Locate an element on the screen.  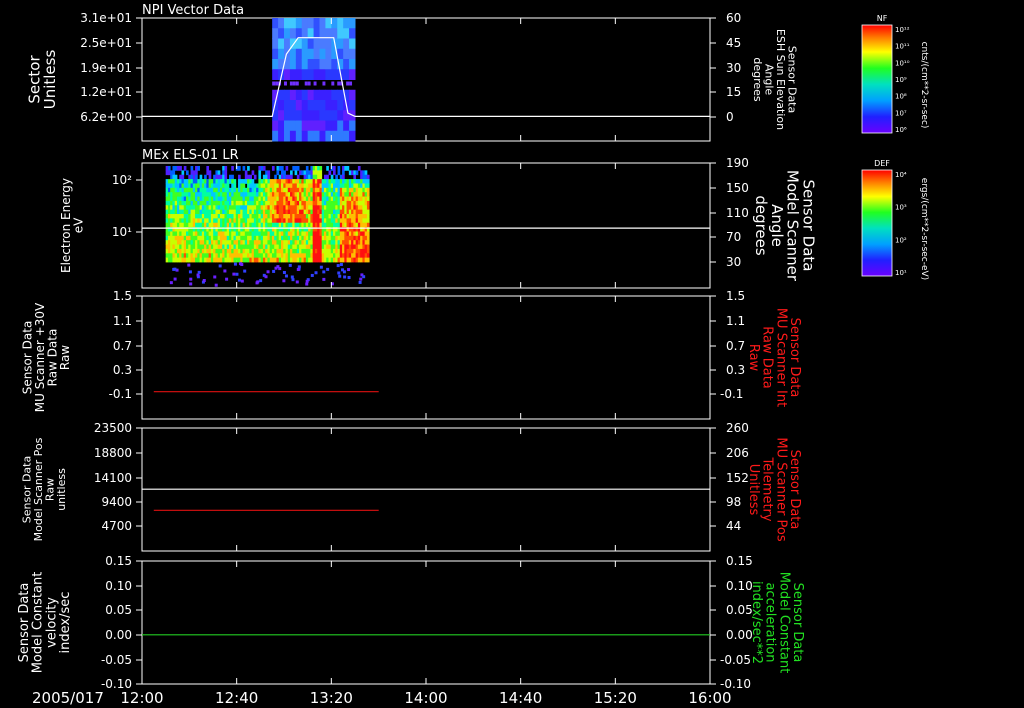
right-y-tick-label: 152 is located at coordinates (737, 478).